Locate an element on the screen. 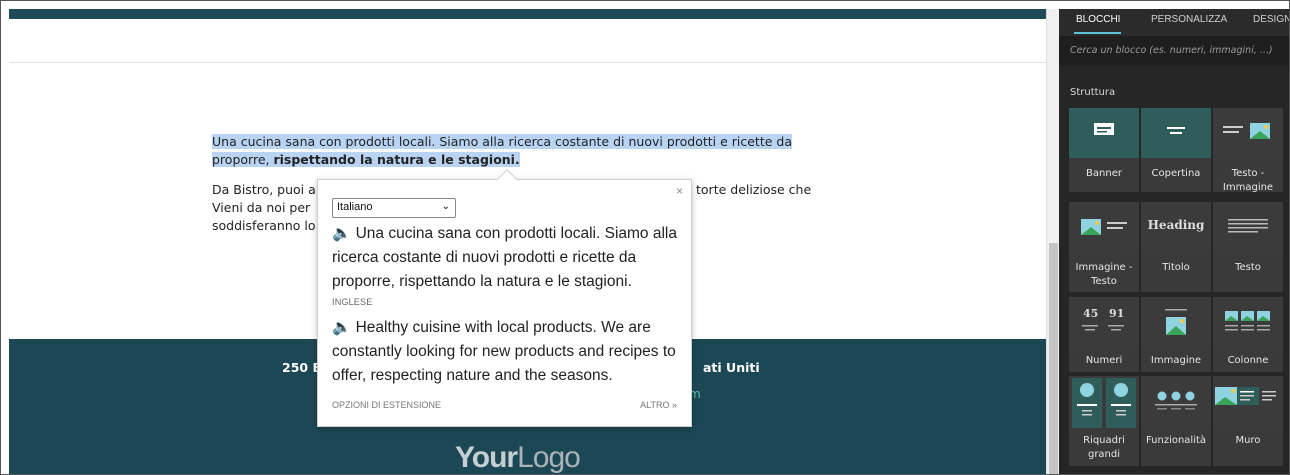 The image size is (1290, 475). block-label: Colonne is located at coordinates (1248, 360).